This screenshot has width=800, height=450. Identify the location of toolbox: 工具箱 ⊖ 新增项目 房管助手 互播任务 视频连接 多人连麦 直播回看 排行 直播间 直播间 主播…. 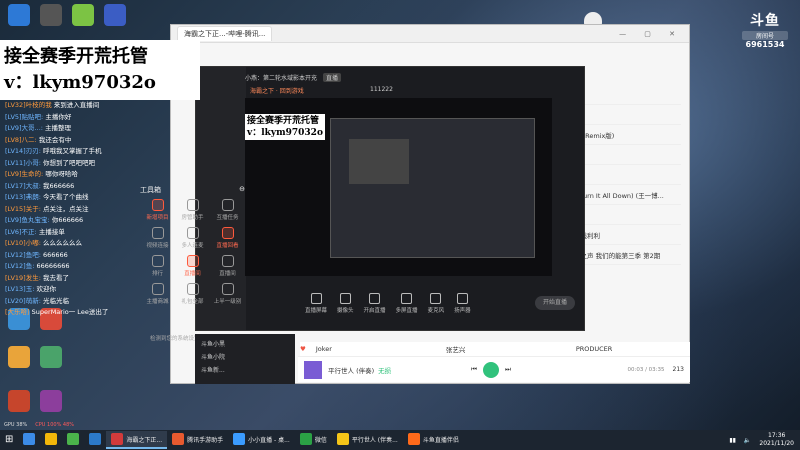
(192, 245).